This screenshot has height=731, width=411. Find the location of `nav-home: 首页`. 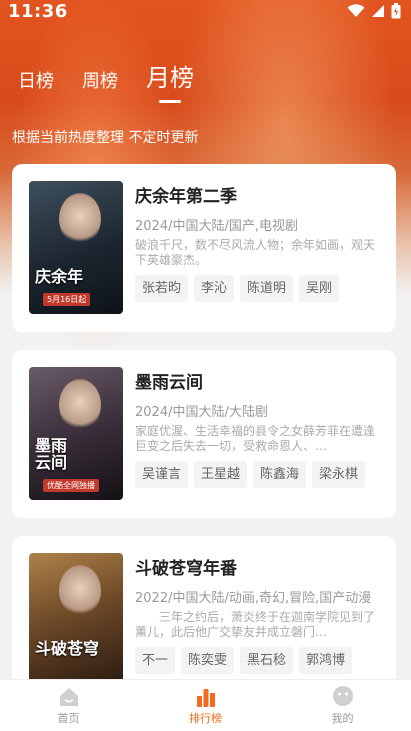

nav-home: 首页 is located at coordinates (69, 705).